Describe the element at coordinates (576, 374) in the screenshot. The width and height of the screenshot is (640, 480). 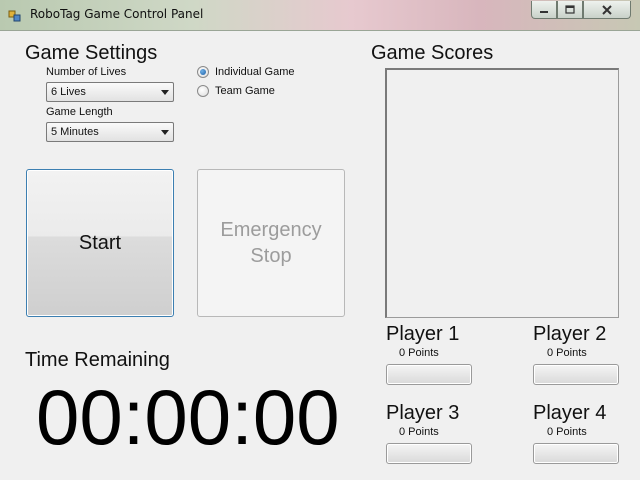
I see `player-2-progress-bar` at that location.